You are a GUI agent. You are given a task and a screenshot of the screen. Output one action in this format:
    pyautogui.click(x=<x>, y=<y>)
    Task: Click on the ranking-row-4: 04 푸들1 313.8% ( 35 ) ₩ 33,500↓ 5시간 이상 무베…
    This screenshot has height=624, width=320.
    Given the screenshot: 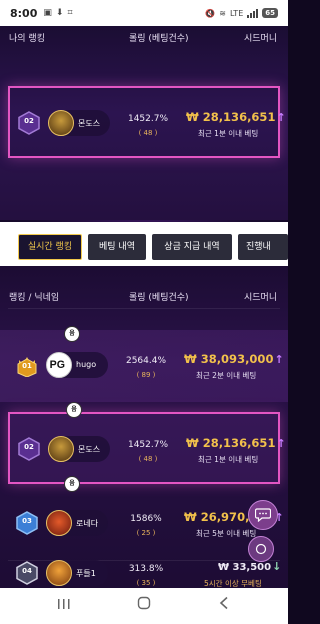 What is the action you would take?
    pyautogui.click(x=144, y=563)
    